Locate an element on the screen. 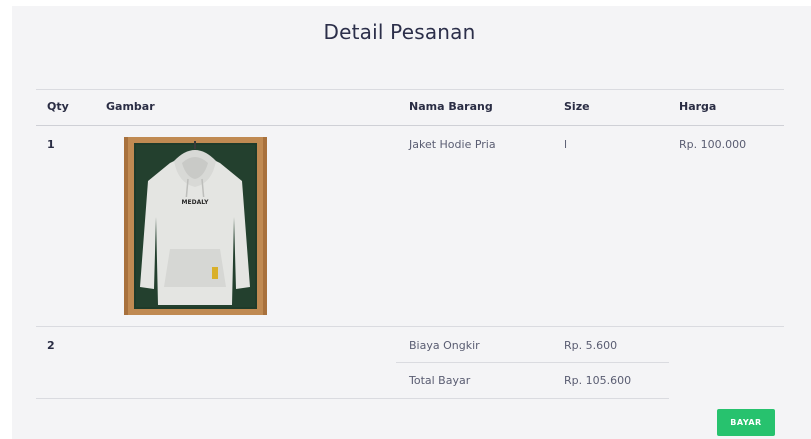  hoodie-image: MEDALY is located at coordinates (195, 226).